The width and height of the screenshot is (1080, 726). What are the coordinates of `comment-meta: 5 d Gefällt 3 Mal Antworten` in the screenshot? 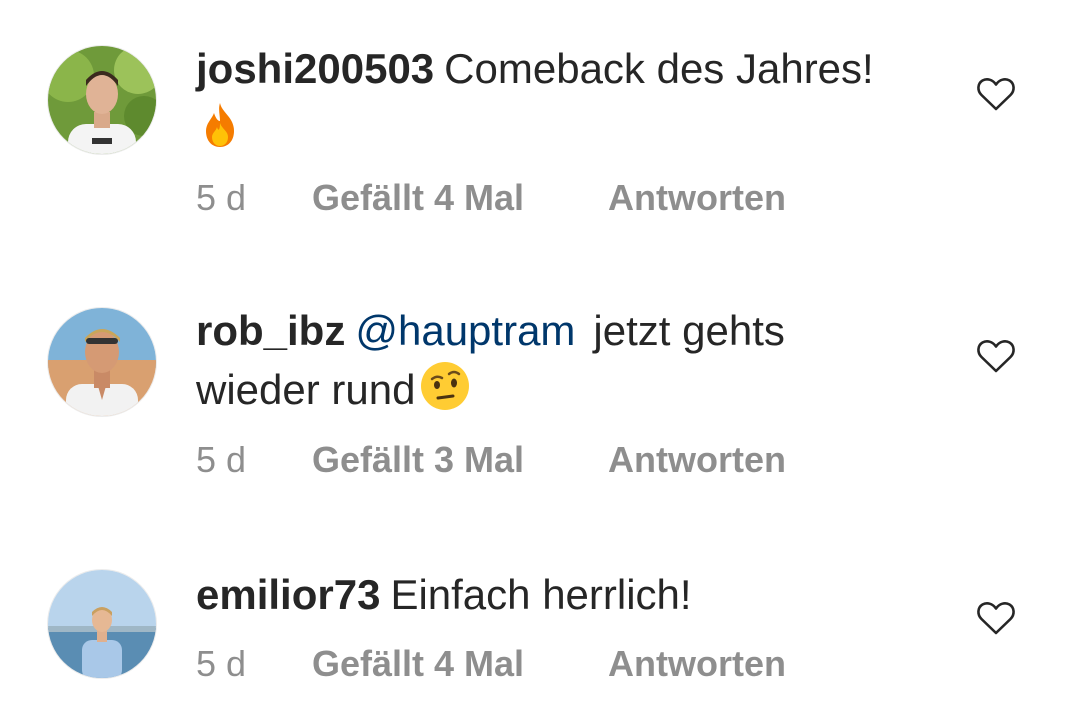 It's located at (491, 460).